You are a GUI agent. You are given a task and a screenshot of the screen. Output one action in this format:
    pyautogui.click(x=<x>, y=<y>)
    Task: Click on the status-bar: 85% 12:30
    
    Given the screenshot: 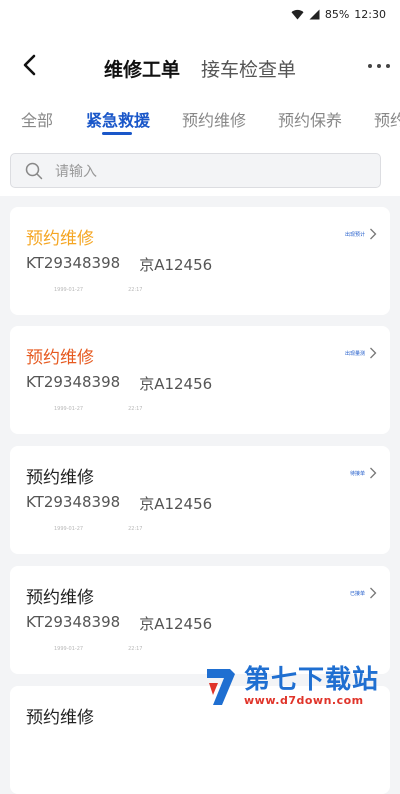 What is the action you would take?
    pyautogui.click(x=200, y=15)
    